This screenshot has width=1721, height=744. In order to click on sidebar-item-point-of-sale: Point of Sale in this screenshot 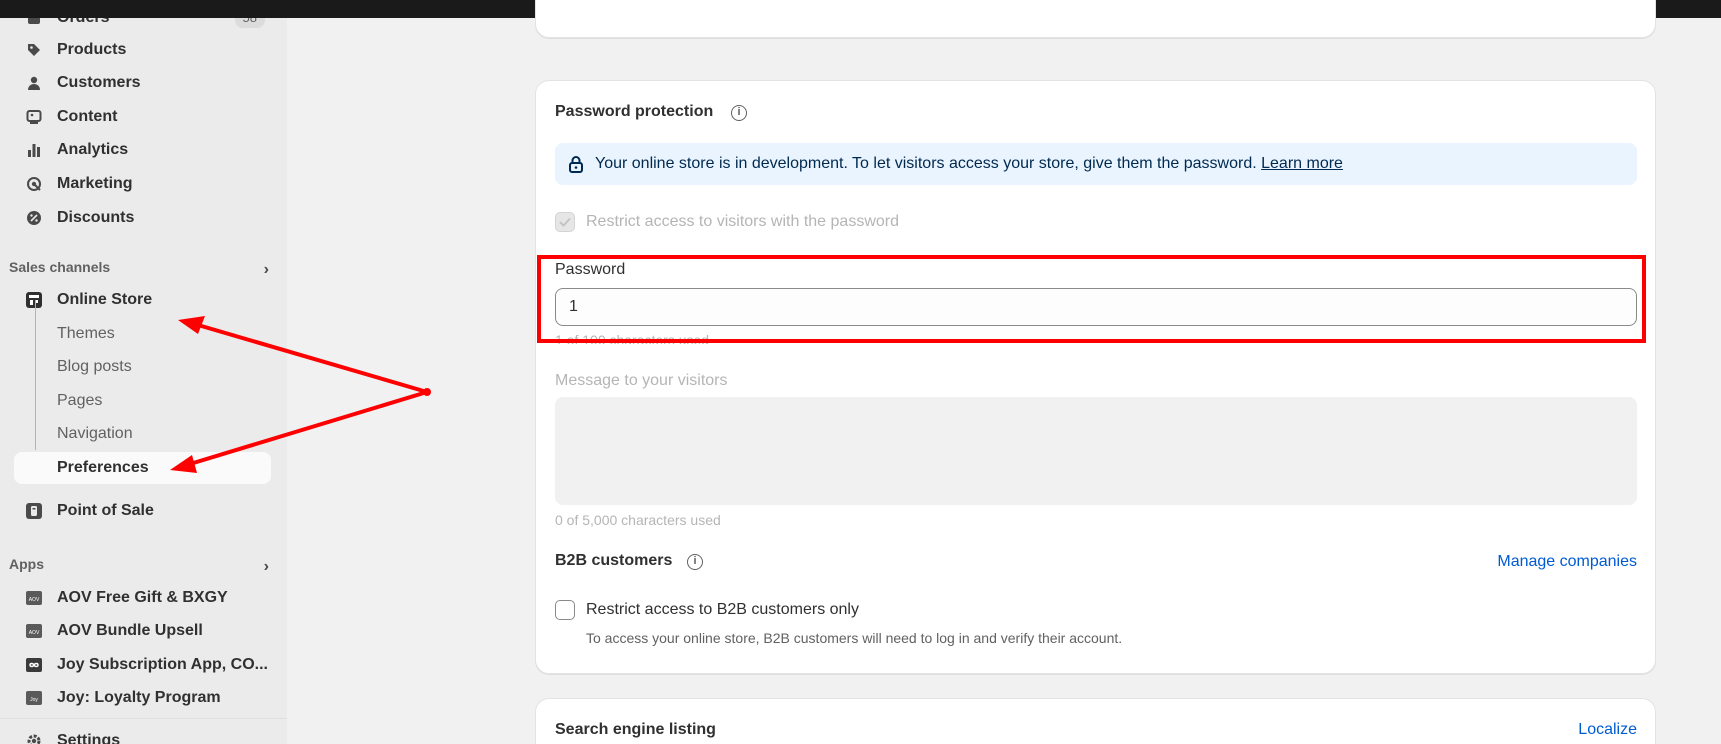, I will do `click(142, 511)`.